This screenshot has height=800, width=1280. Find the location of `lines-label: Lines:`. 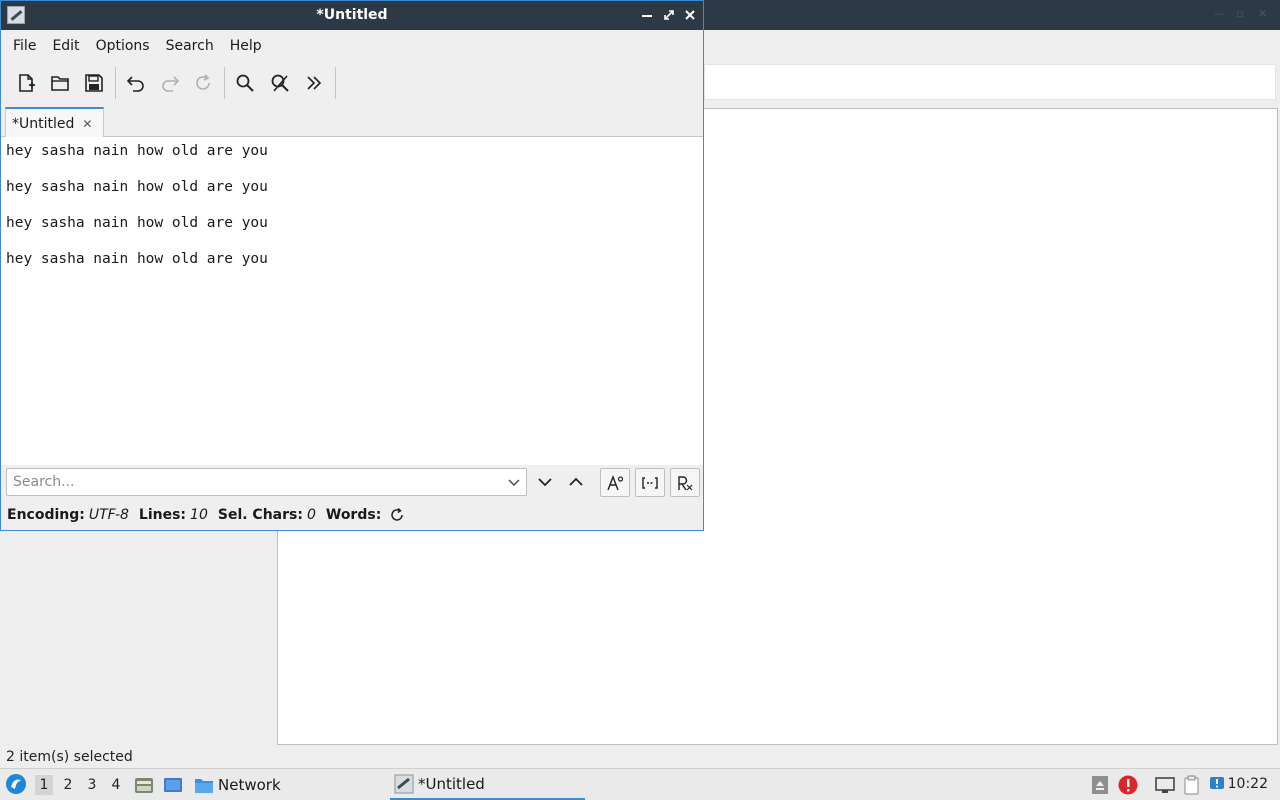

lines-label: Lines: is located at coordinates (162, 515).